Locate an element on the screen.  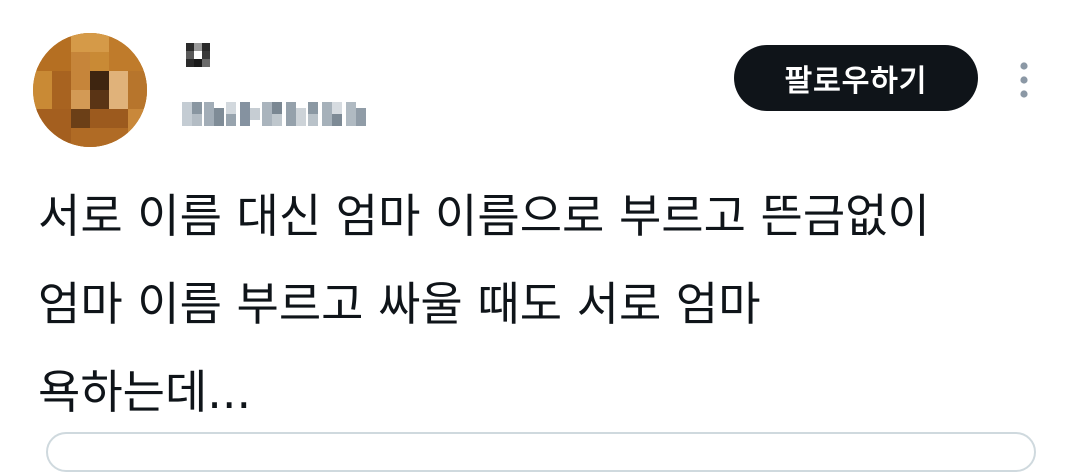
avatar-pixelated-image is located at coordinates (90, 90).